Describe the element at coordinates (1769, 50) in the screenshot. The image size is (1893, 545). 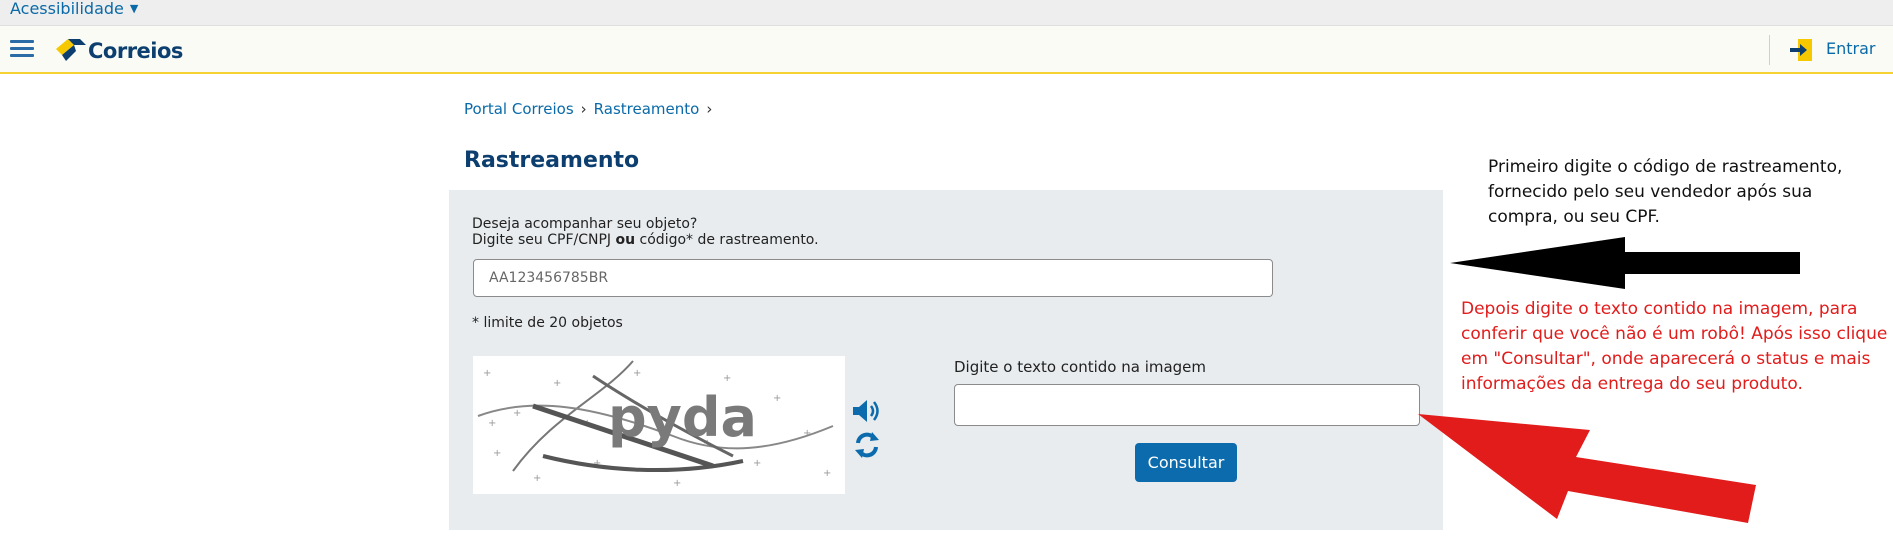
I see `header-divider` at that location.